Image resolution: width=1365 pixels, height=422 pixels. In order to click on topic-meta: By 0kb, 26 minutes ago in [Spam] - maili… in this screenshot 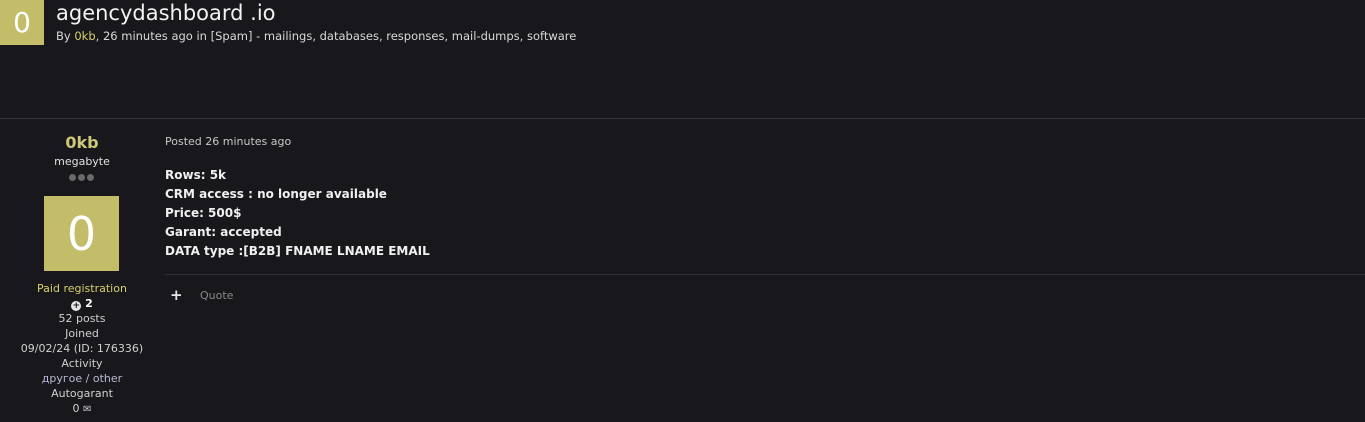, I will do `click(316, 36)`.